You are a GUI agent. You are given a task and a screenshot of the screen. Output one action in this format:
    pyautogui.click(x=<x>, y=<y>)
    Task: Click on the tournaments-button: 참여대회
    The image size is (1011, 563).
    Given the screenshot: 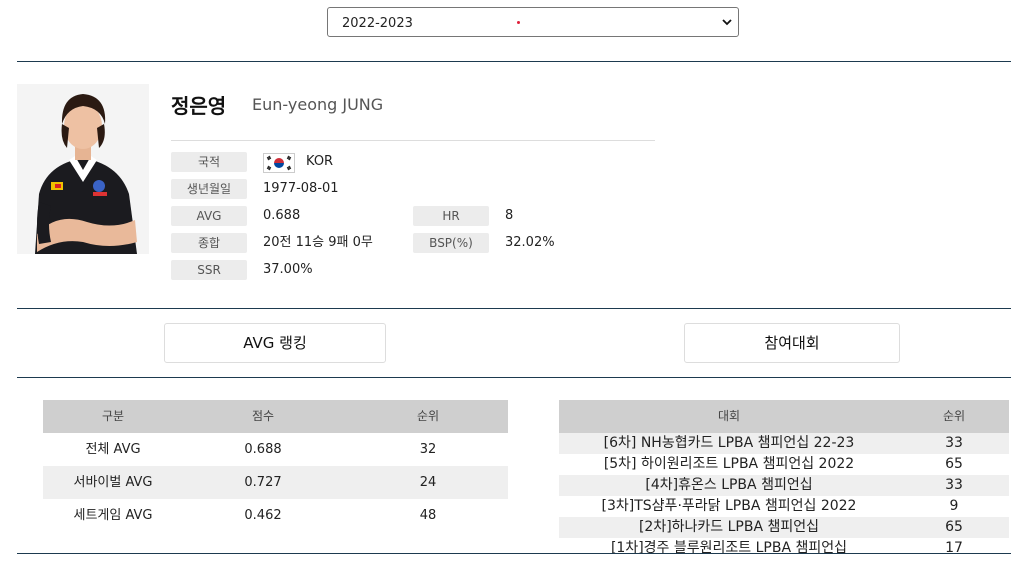 What is the action you would take?
    pyautogui.click(x=792, y=343)
    